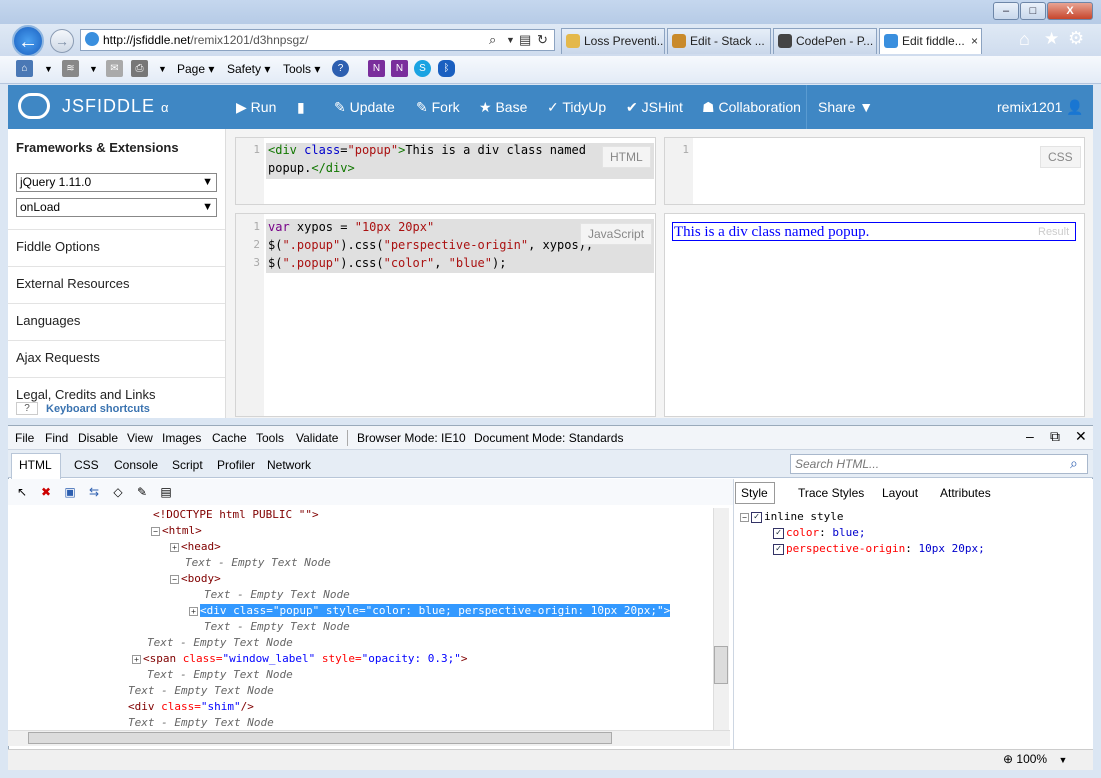  What do you see at coordinates (965, 493) in the screenshot?
I see `tab-attributes: Attributes` at bounding box center [965, 493].